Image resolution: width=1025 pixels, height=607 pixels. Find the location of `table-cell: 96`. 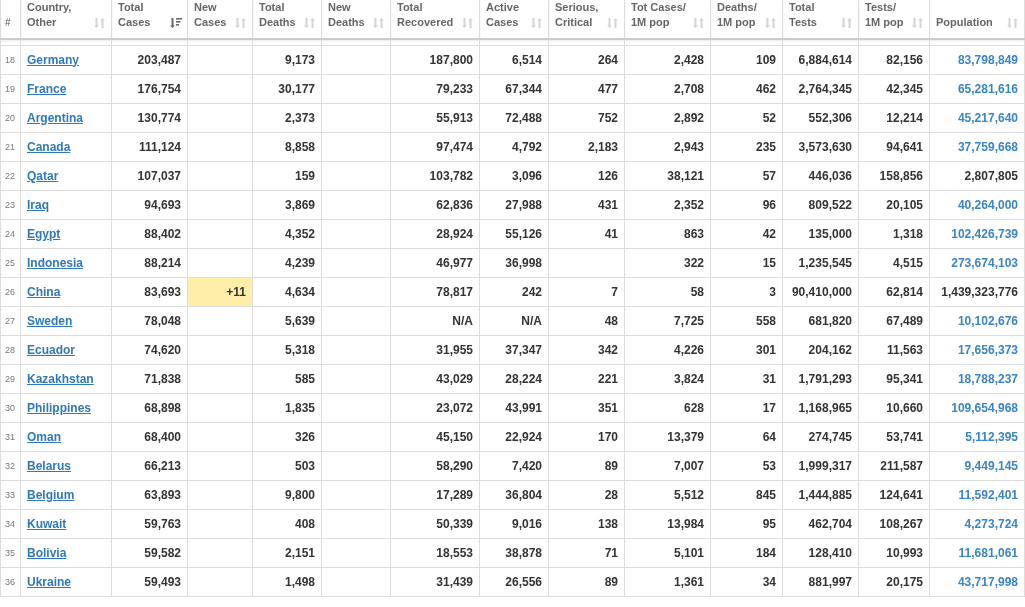

table-cell: 96 is located at coordinates (769, 204).